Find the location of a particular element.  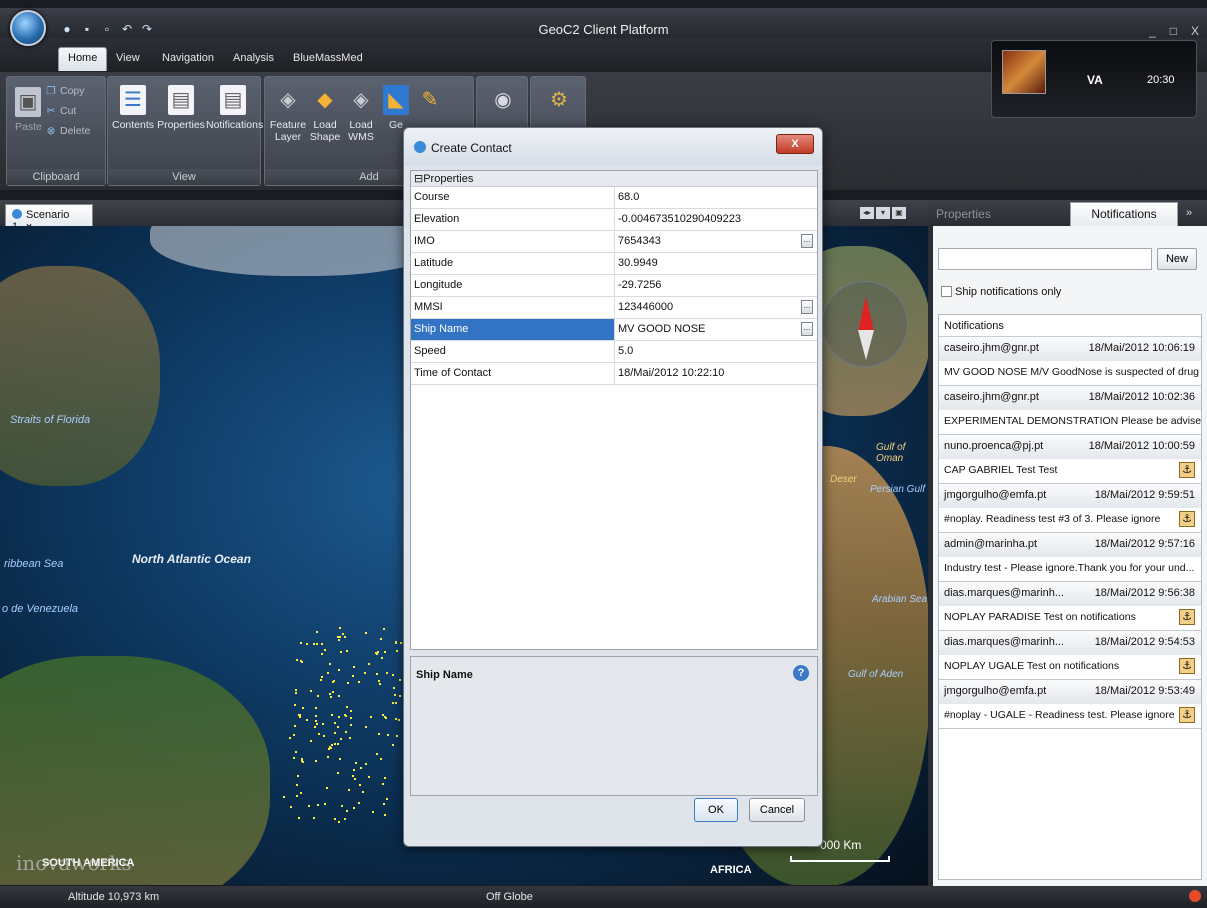

tab-navigation: Navigation is located at coordinates (188, 58).